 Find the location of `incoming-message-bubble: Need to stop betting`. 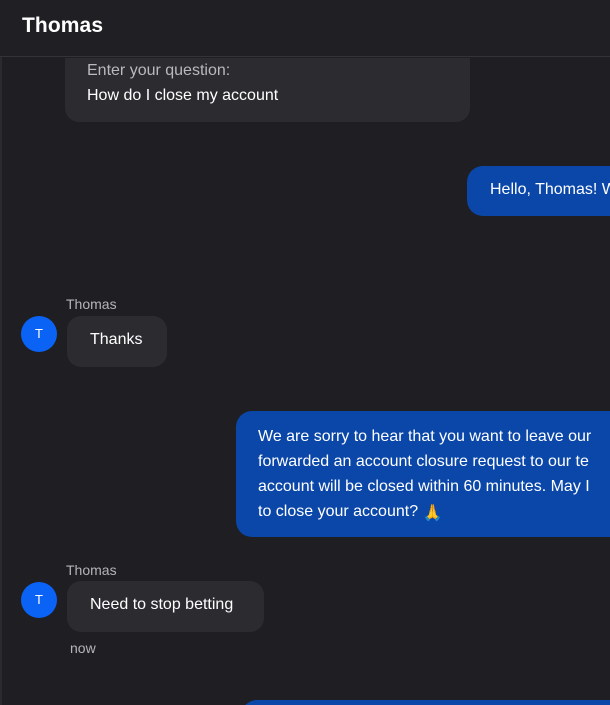

incoming-message-bubble: Need to stop betting is located at coordinates (165, 606).